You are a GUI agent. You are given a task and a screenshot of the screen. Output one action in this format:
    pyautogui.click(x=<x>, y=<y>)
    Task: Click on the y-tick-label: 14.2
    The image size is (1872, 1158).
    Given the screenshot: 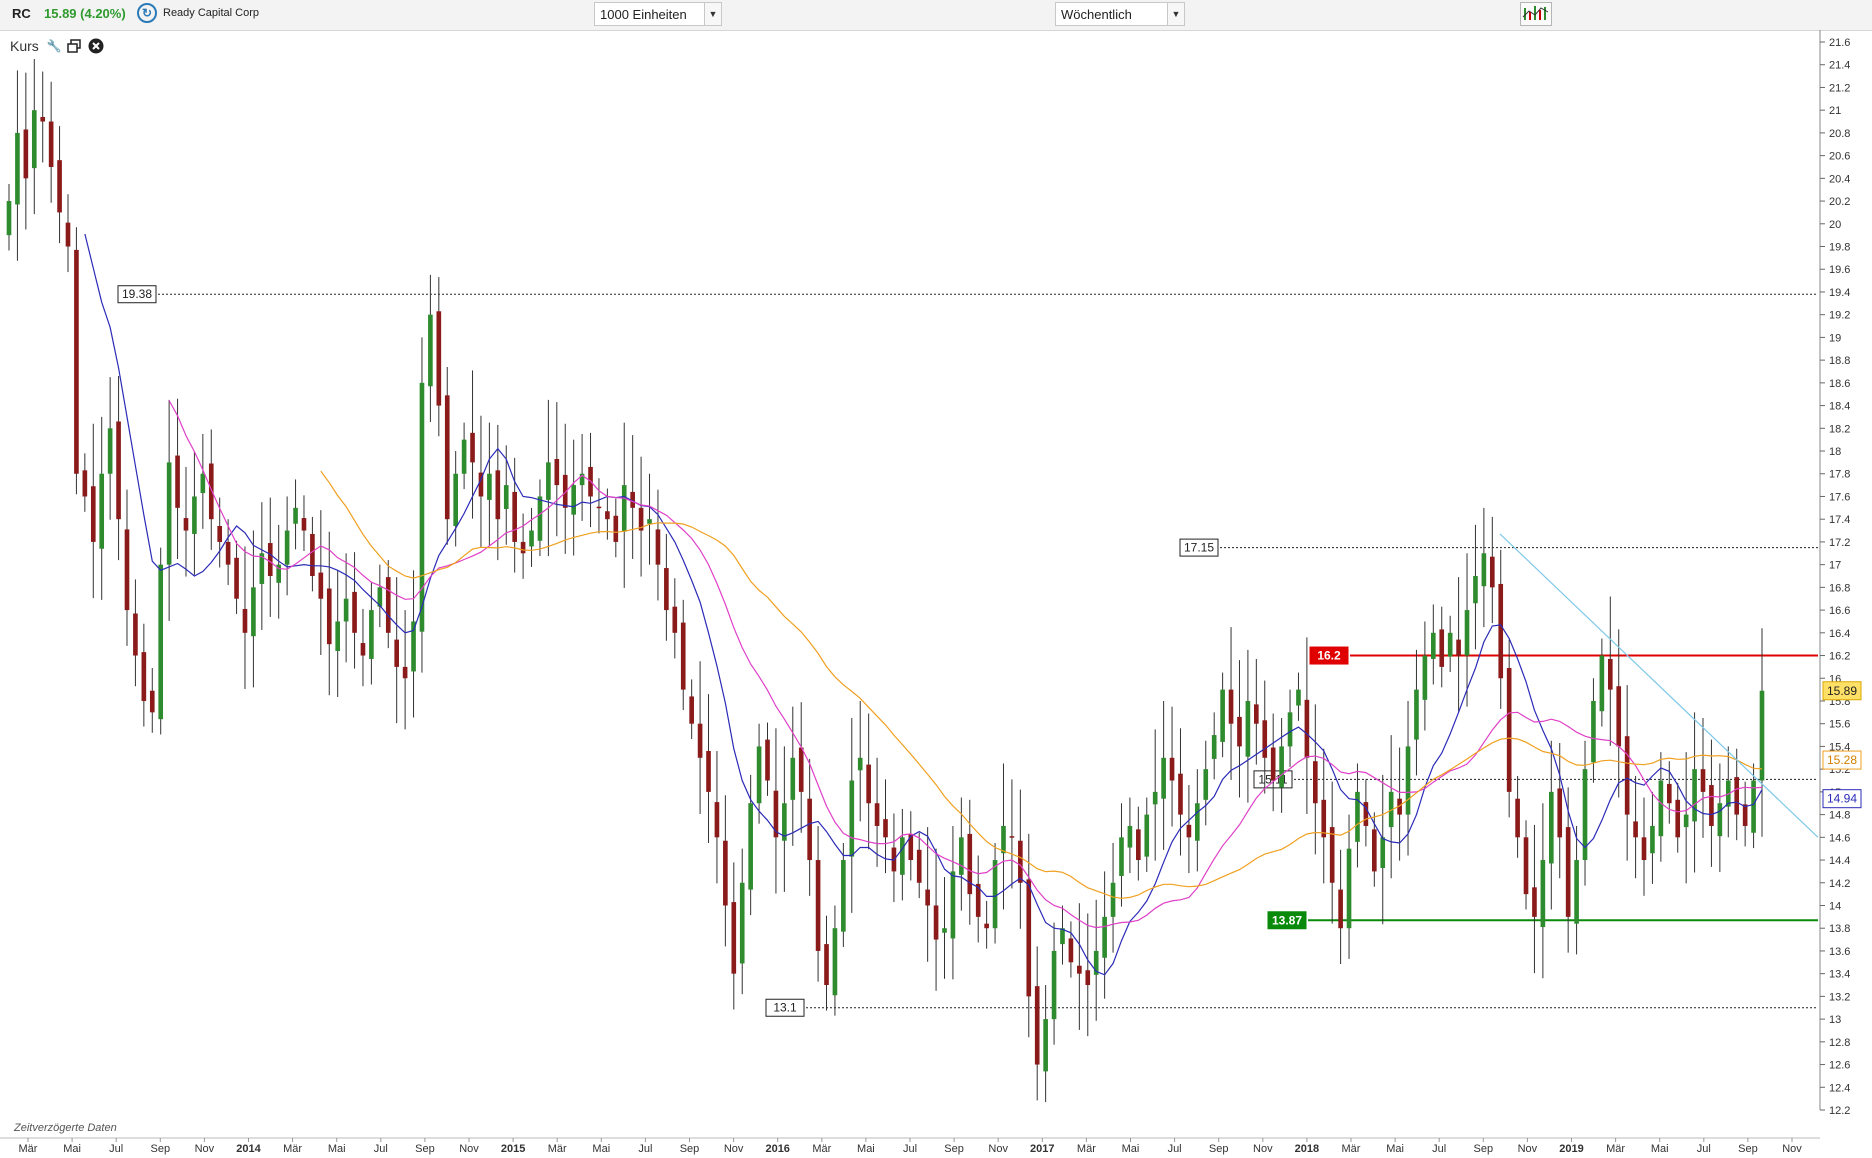 What is the action you would take?
    pyautogui.click(x=1839, y=884)
    